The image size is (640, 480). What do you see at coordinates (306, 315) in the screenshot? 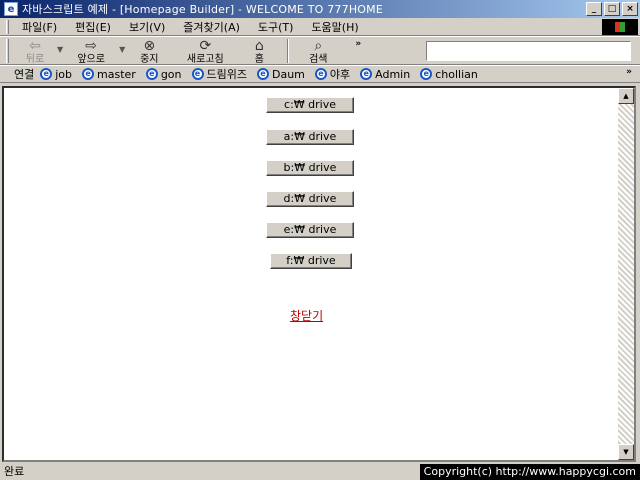
I see `close-window-link: 창닫기` at bounding box center [306, 315].